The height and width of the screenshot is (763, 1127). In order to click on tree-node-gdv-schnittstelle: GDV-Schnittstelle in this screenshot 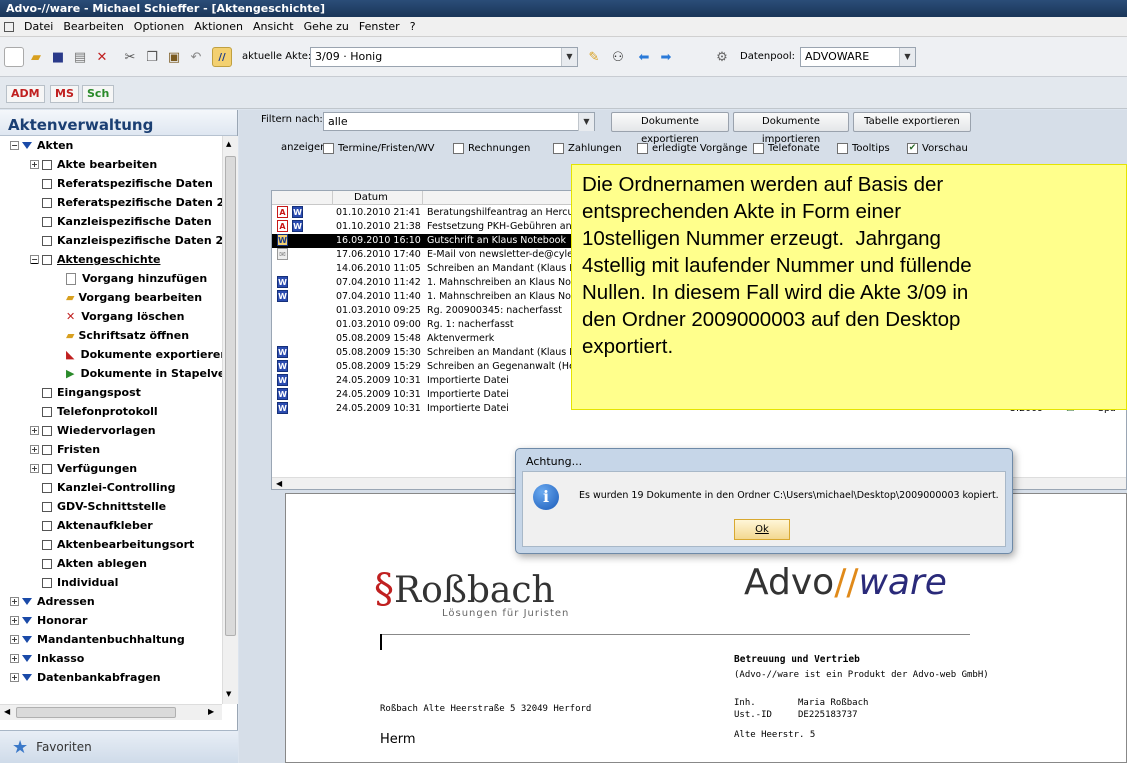, I will do `click(104, 506)`.